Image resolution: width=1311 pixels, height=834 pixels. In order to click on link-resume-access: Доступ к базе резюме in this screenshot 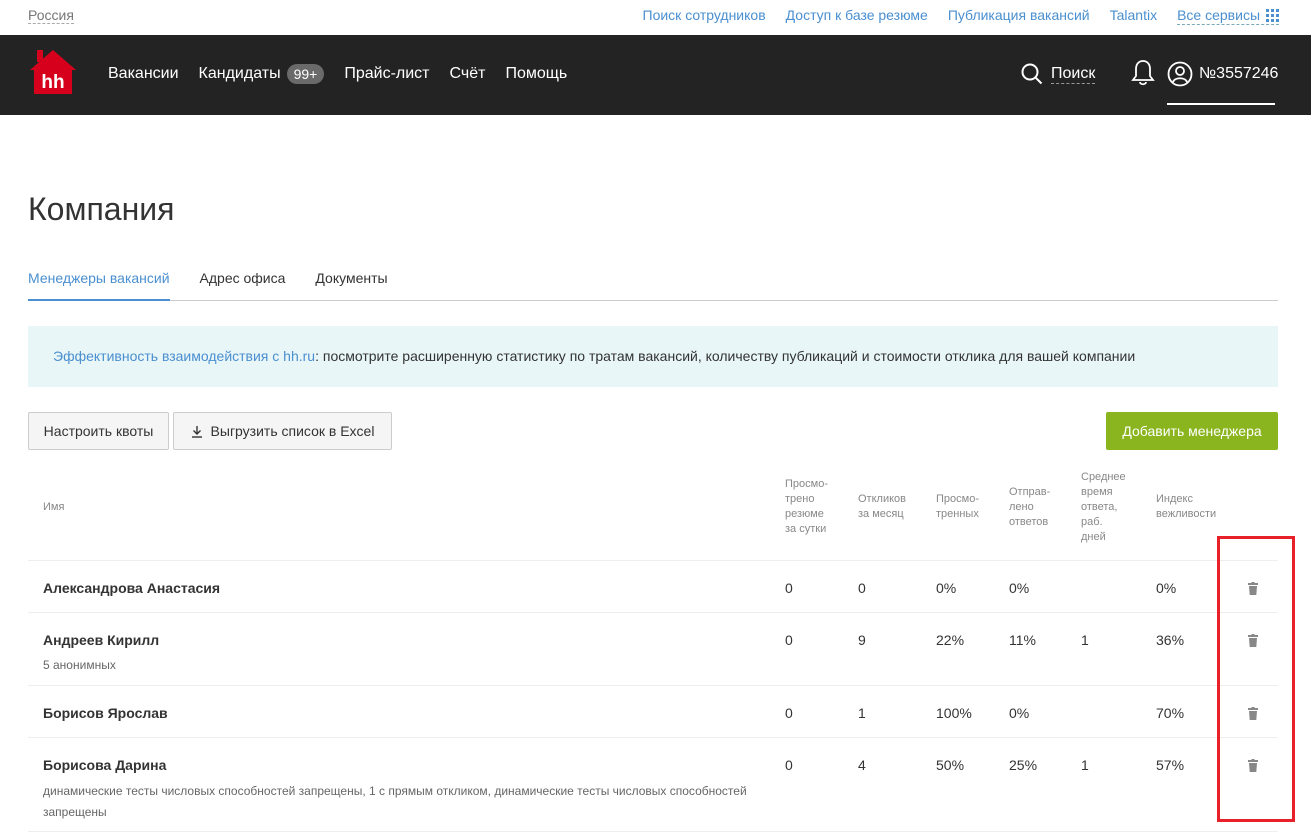, I will do `click(857, 16)`.